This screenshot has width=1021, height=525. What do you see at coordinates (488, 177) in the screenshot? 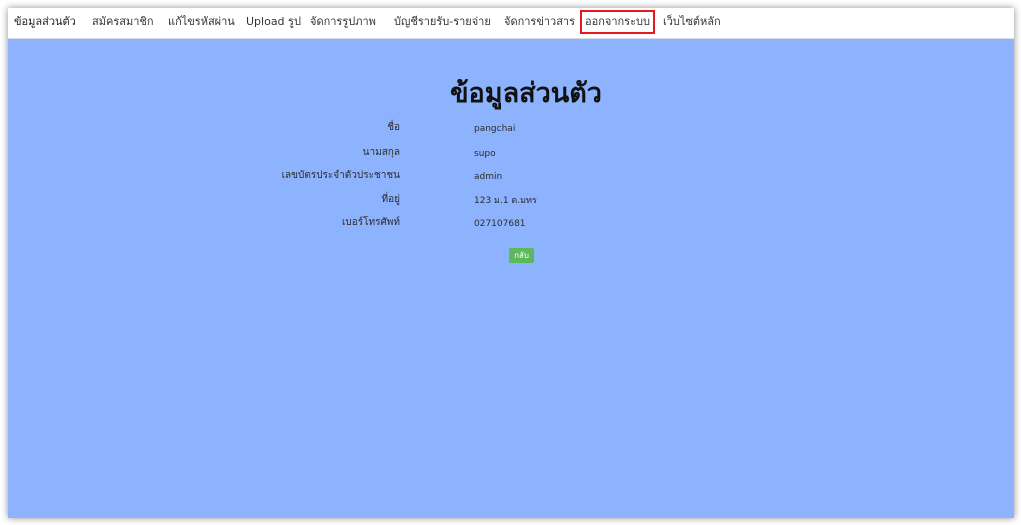
I see `citizen-id-value: admin` at bounding box center [488, 177].